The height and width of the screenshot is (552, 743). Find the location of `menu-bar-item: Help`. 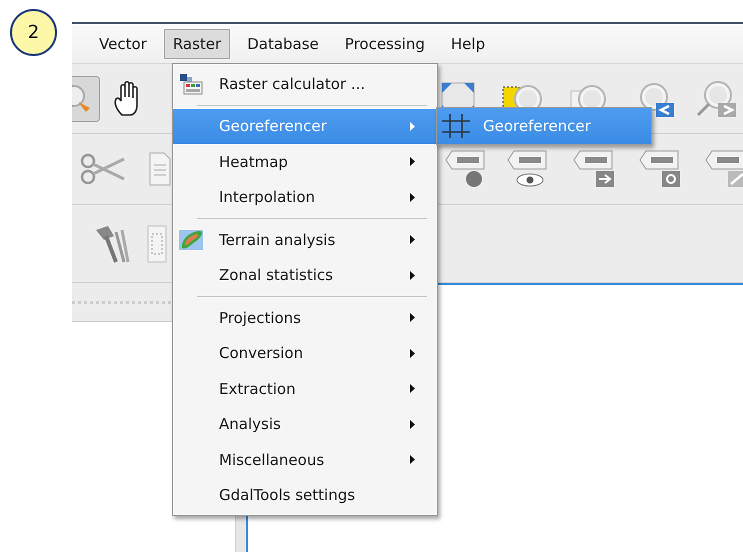

menu-bar-item: Help is located at coordinates (468, 43).